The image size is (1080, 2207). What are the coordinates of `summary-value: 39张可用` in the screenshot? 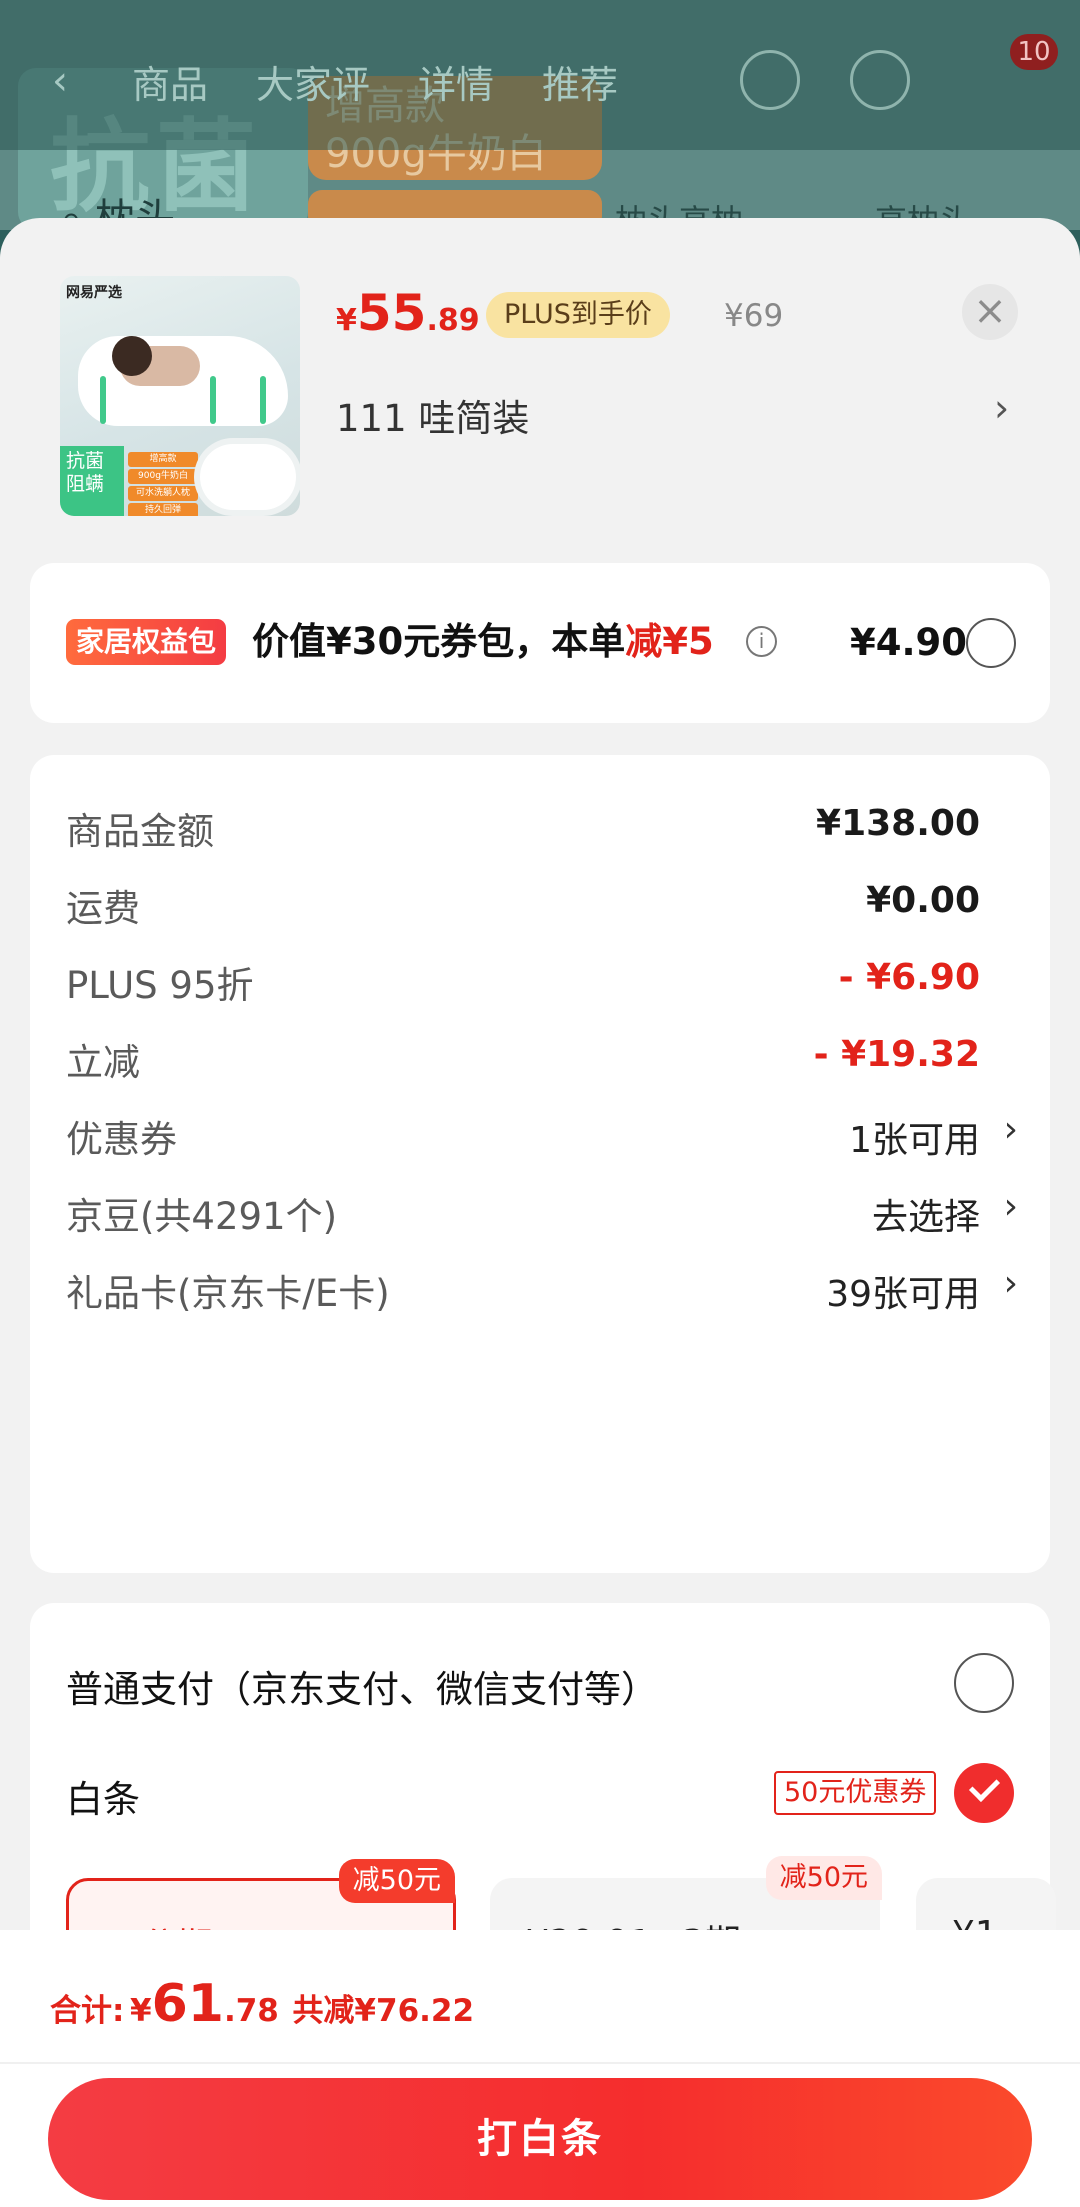 It's located at (903, 1294).